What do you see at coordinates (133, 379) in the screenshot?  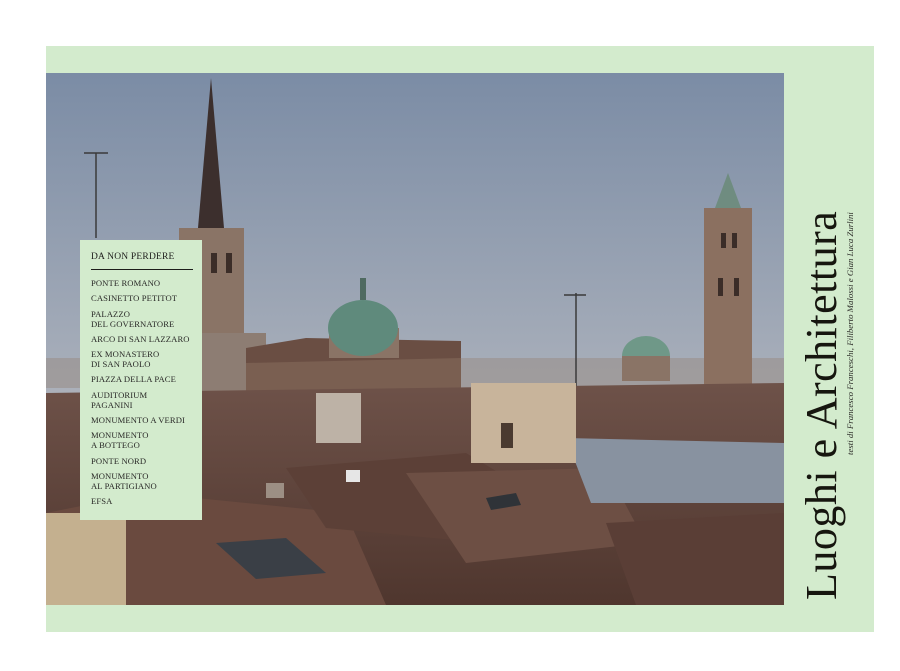 I see `sidebar-item: PIAZZA DELLA PACE` at bounding box center [133, 379].